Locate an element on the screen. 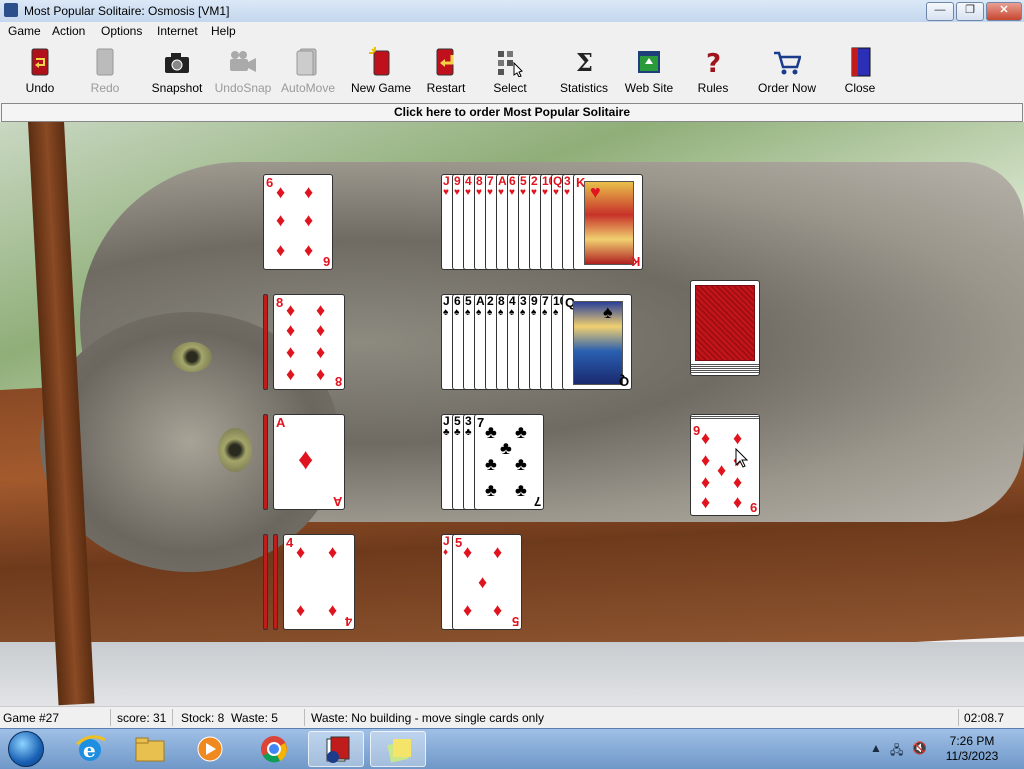  app-icon is located at coordinates (11, 10).